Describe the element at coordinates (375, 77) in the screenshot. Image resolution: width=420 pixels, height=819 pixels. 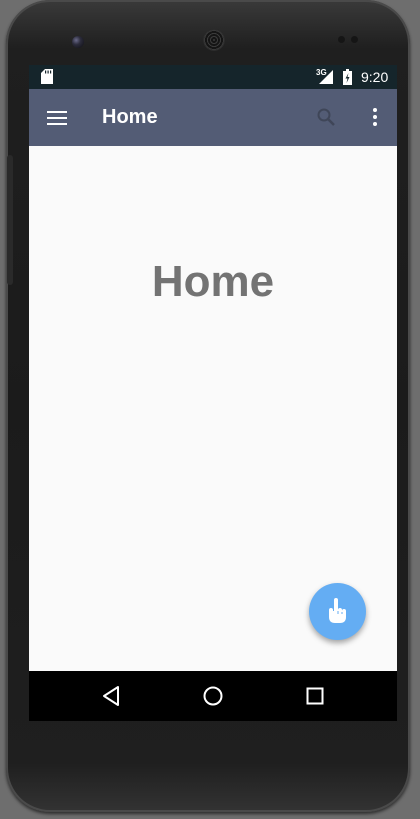
I see `status-time: 9:20` at that location.